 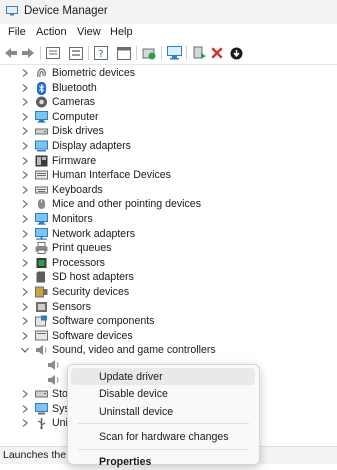 I want to click on device-manager-app-icon, so click(x=12, y=11).